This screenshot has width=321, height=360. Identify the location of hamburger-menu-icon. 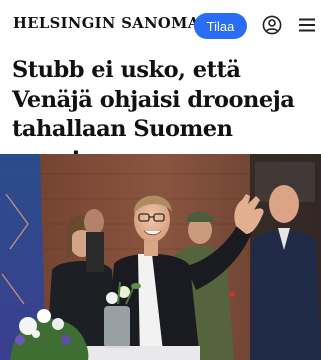
(307, 25).